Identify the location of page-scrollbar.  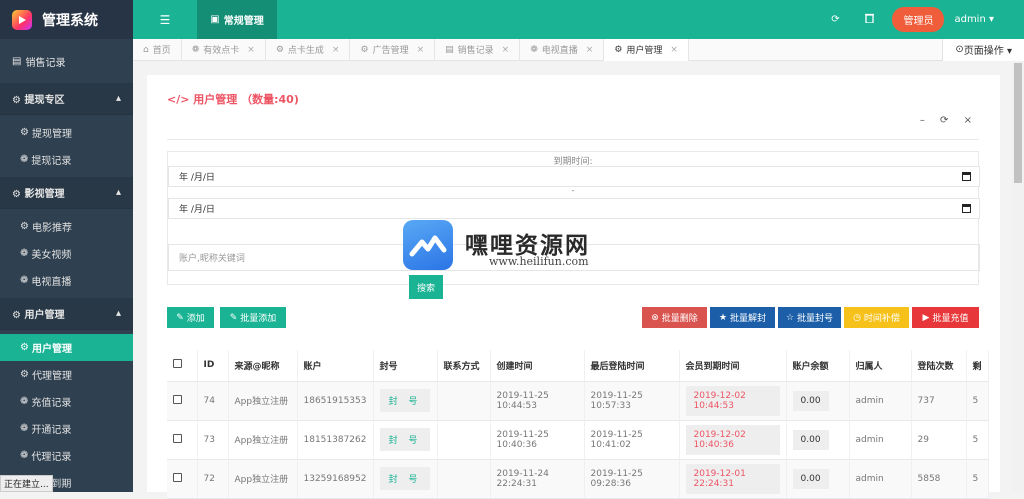
(1018, 276).